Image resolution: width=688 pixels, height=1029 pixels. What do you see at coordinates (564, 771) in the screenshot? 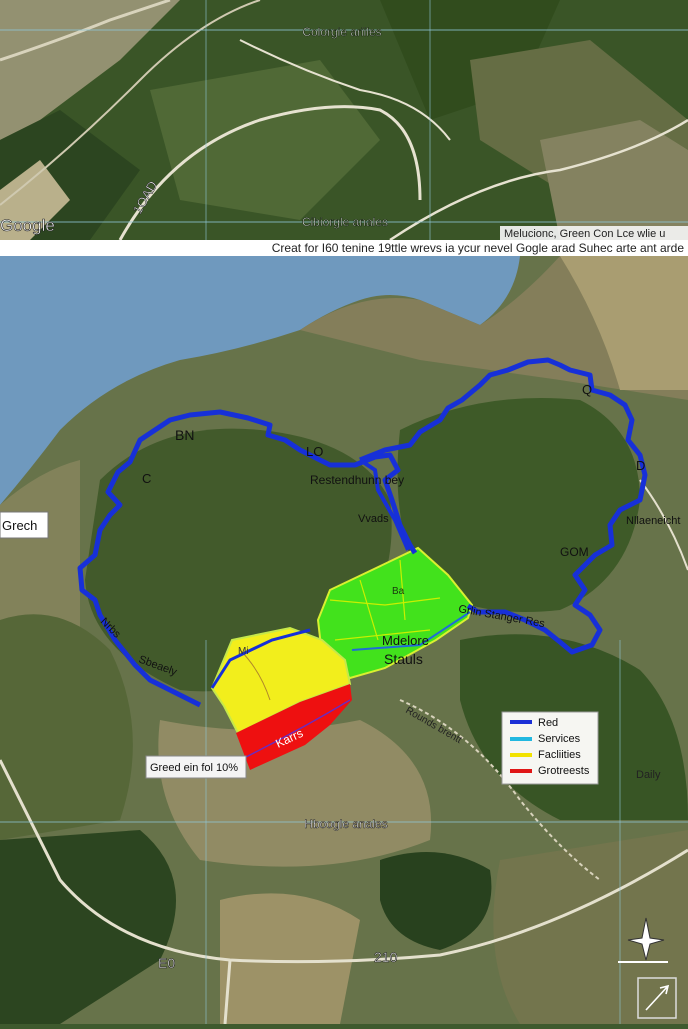
I see `legend-label-grotreests: Grotreests` at bounding box center [564, 771].